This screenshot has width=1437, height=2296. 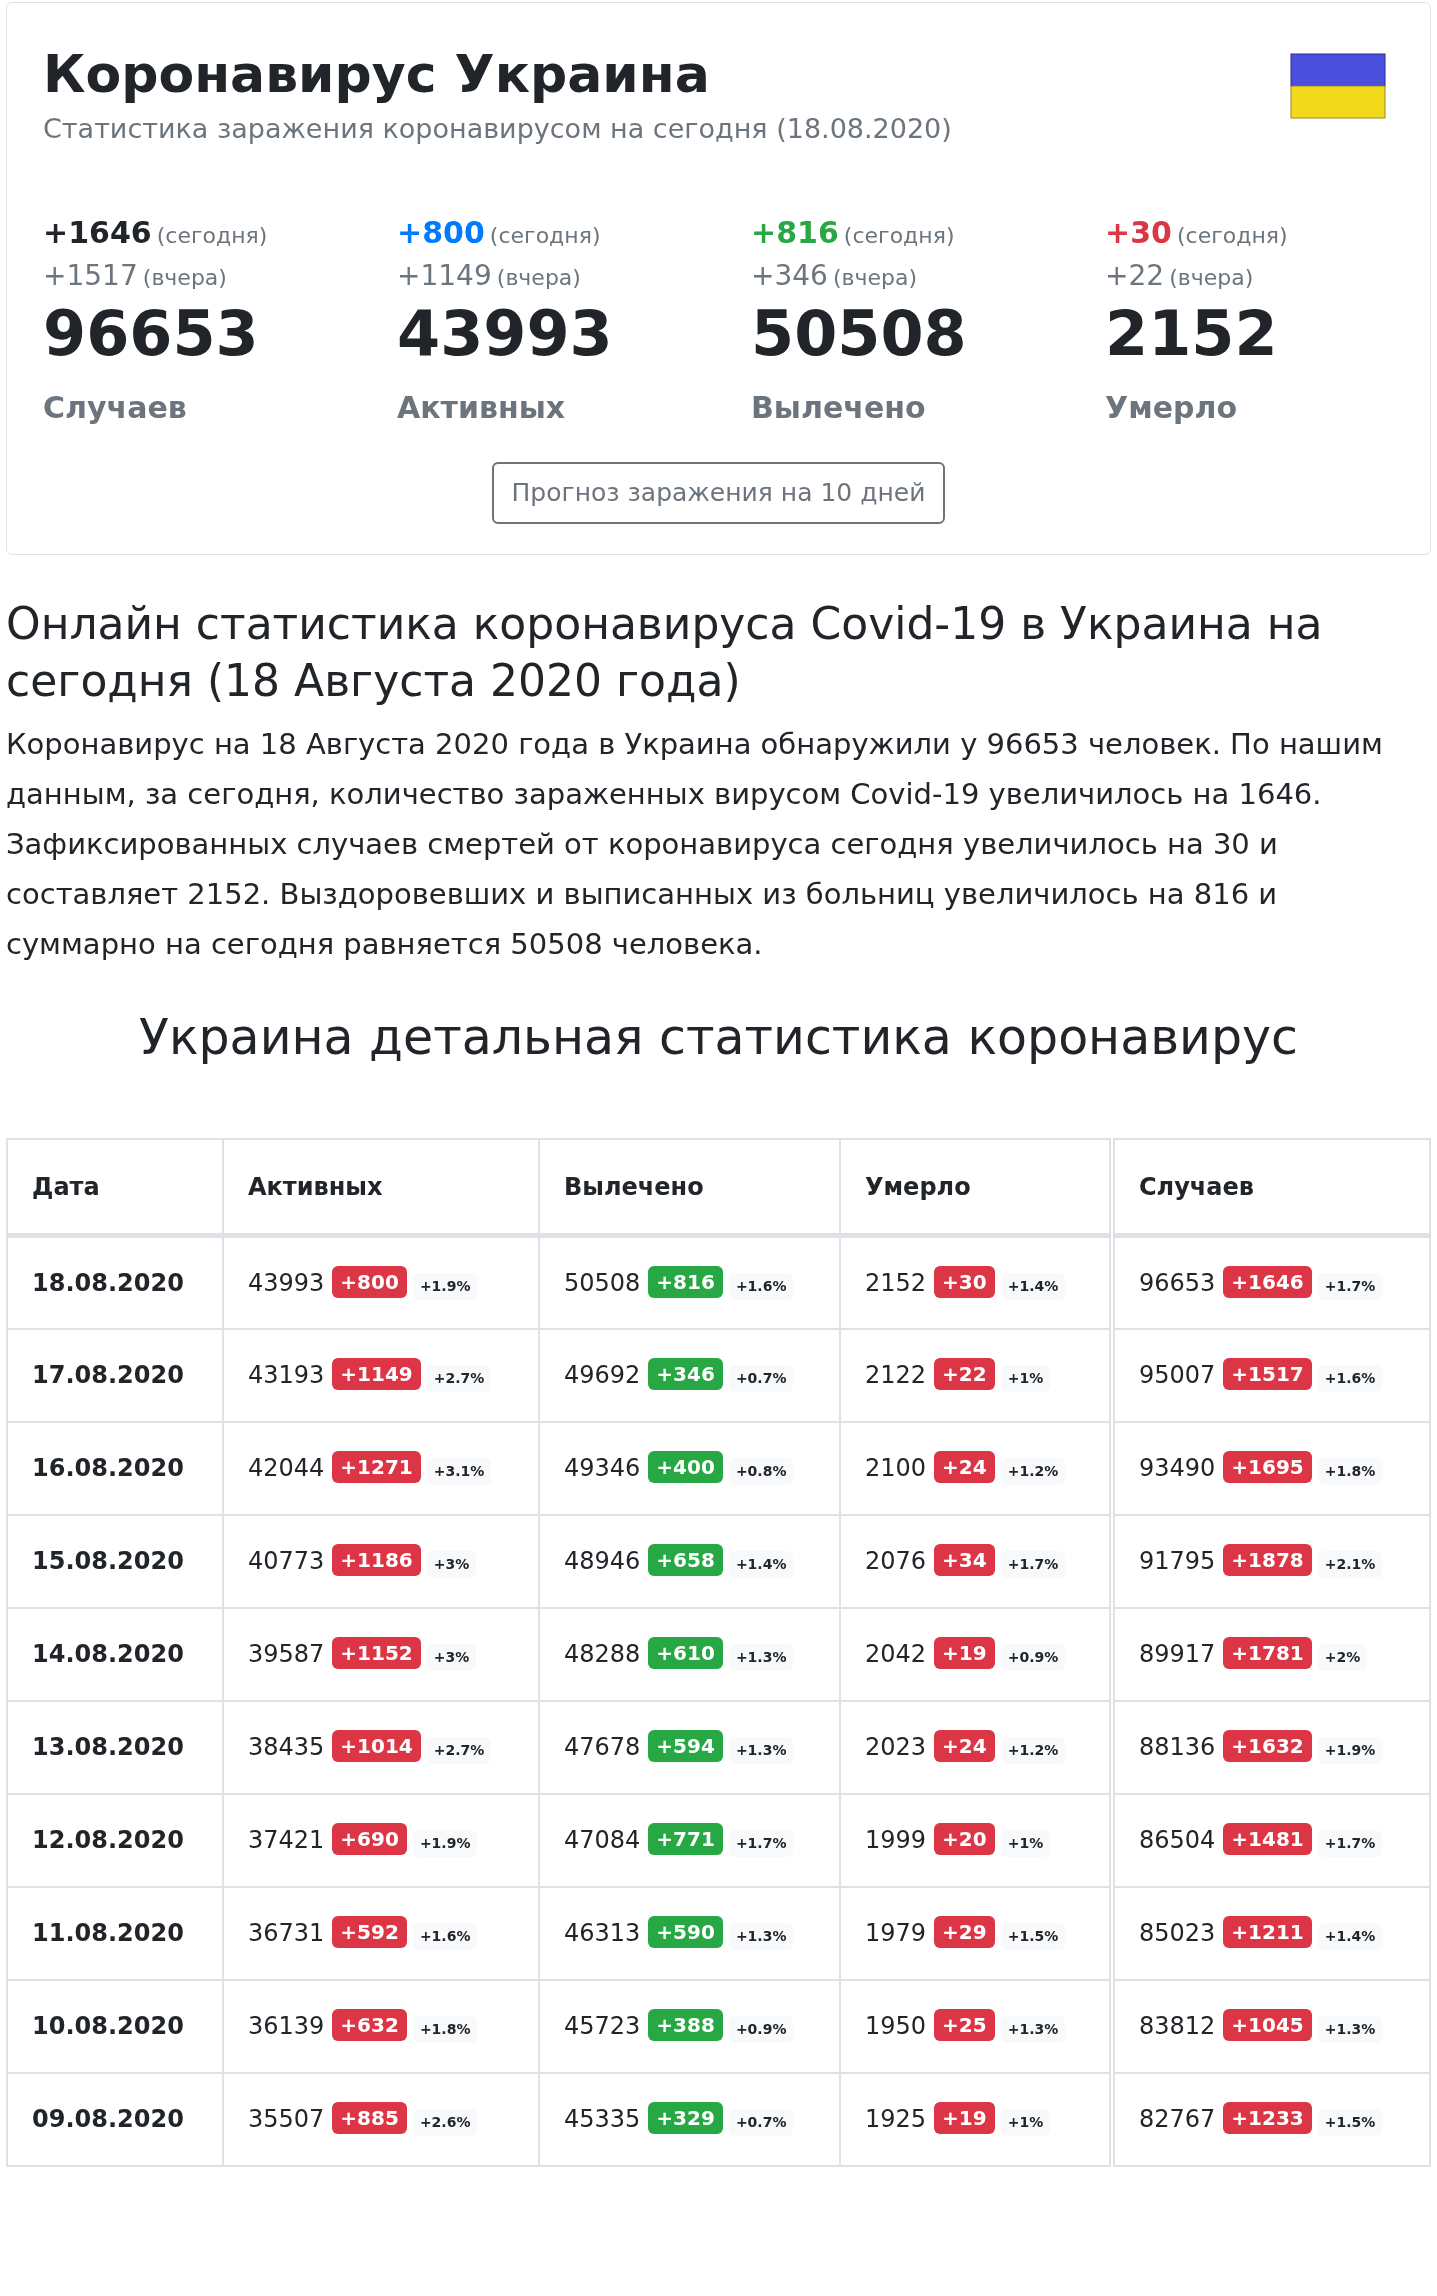 I want to click on date-cell: 11.08.2020, so click(x=115, y=1933).